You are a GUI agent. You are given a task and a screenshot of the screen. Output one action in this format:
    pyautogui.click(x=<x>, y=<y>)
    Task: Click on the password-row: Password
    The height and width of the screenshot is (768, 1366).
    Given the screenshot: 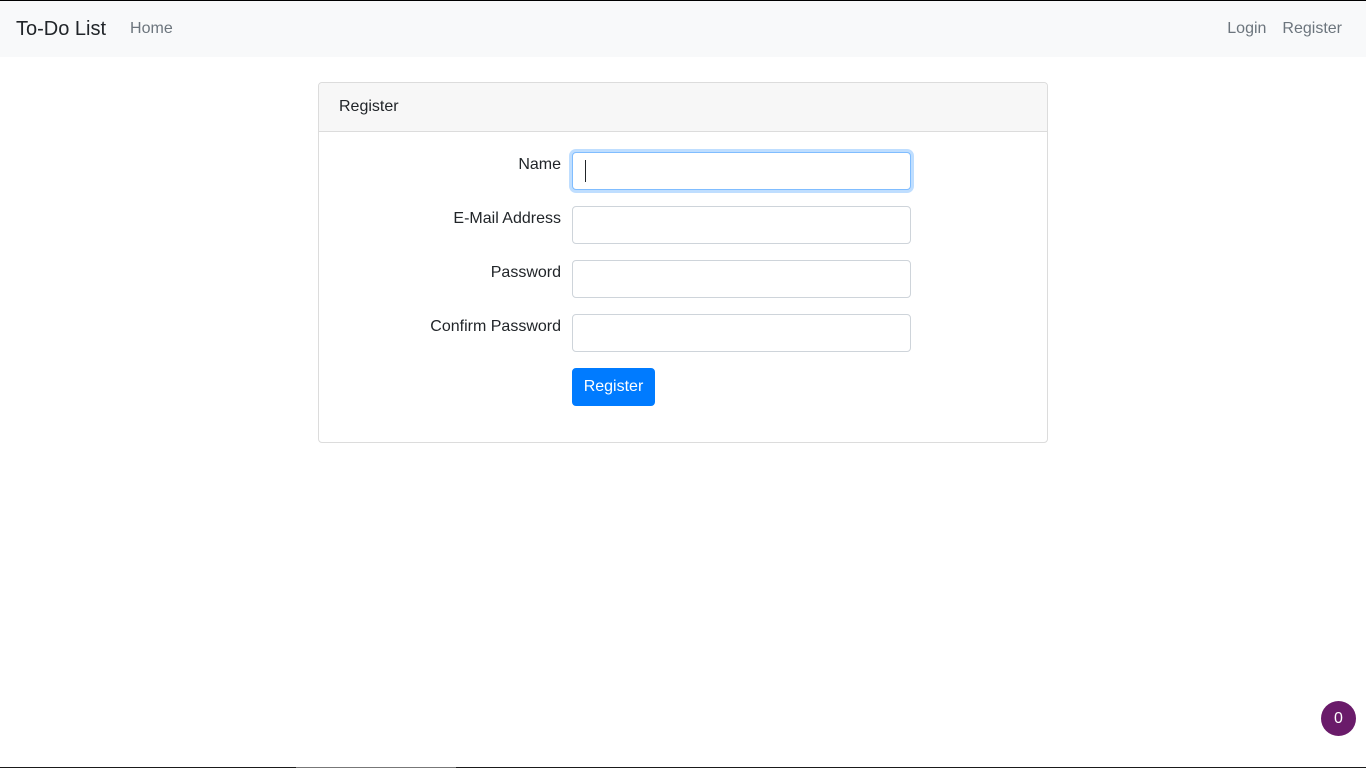 What is the action you would take?
    pyautogui.click(x=683, y=279)
    